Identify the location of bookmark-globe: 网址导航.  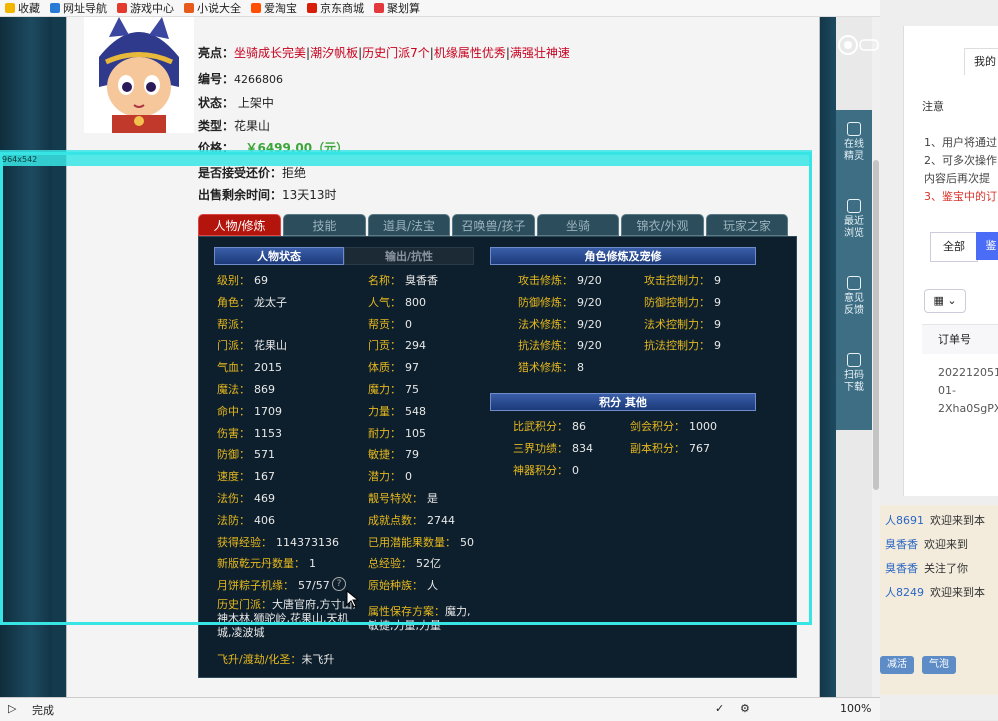
(78, 8).